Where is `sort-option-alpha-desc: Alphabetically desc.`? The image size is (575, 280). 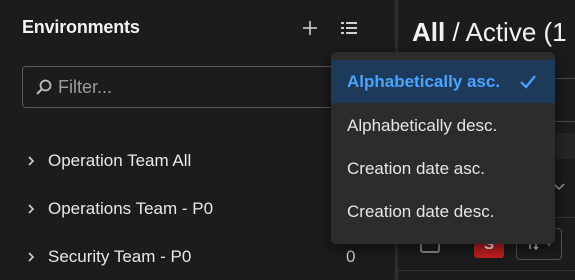
sort-option-alpha-desc: Alphabetically desc. is located at coordinates (443, 125).